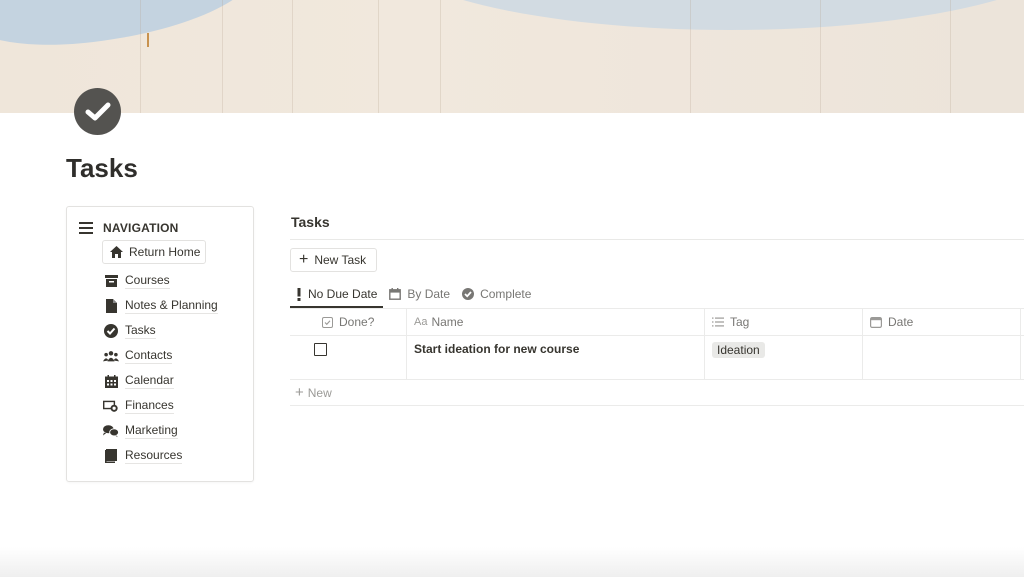  I want to click on checkbox-icon, so click(327, 322).